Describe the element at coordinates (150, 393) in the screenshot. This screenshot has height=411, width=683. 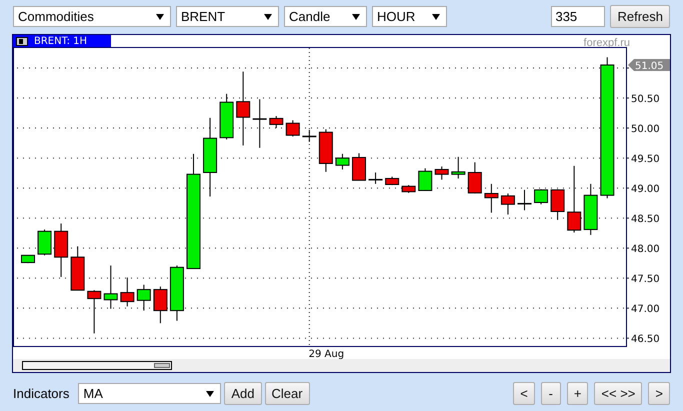
I see `indicator-dropdown: MA` at that location.